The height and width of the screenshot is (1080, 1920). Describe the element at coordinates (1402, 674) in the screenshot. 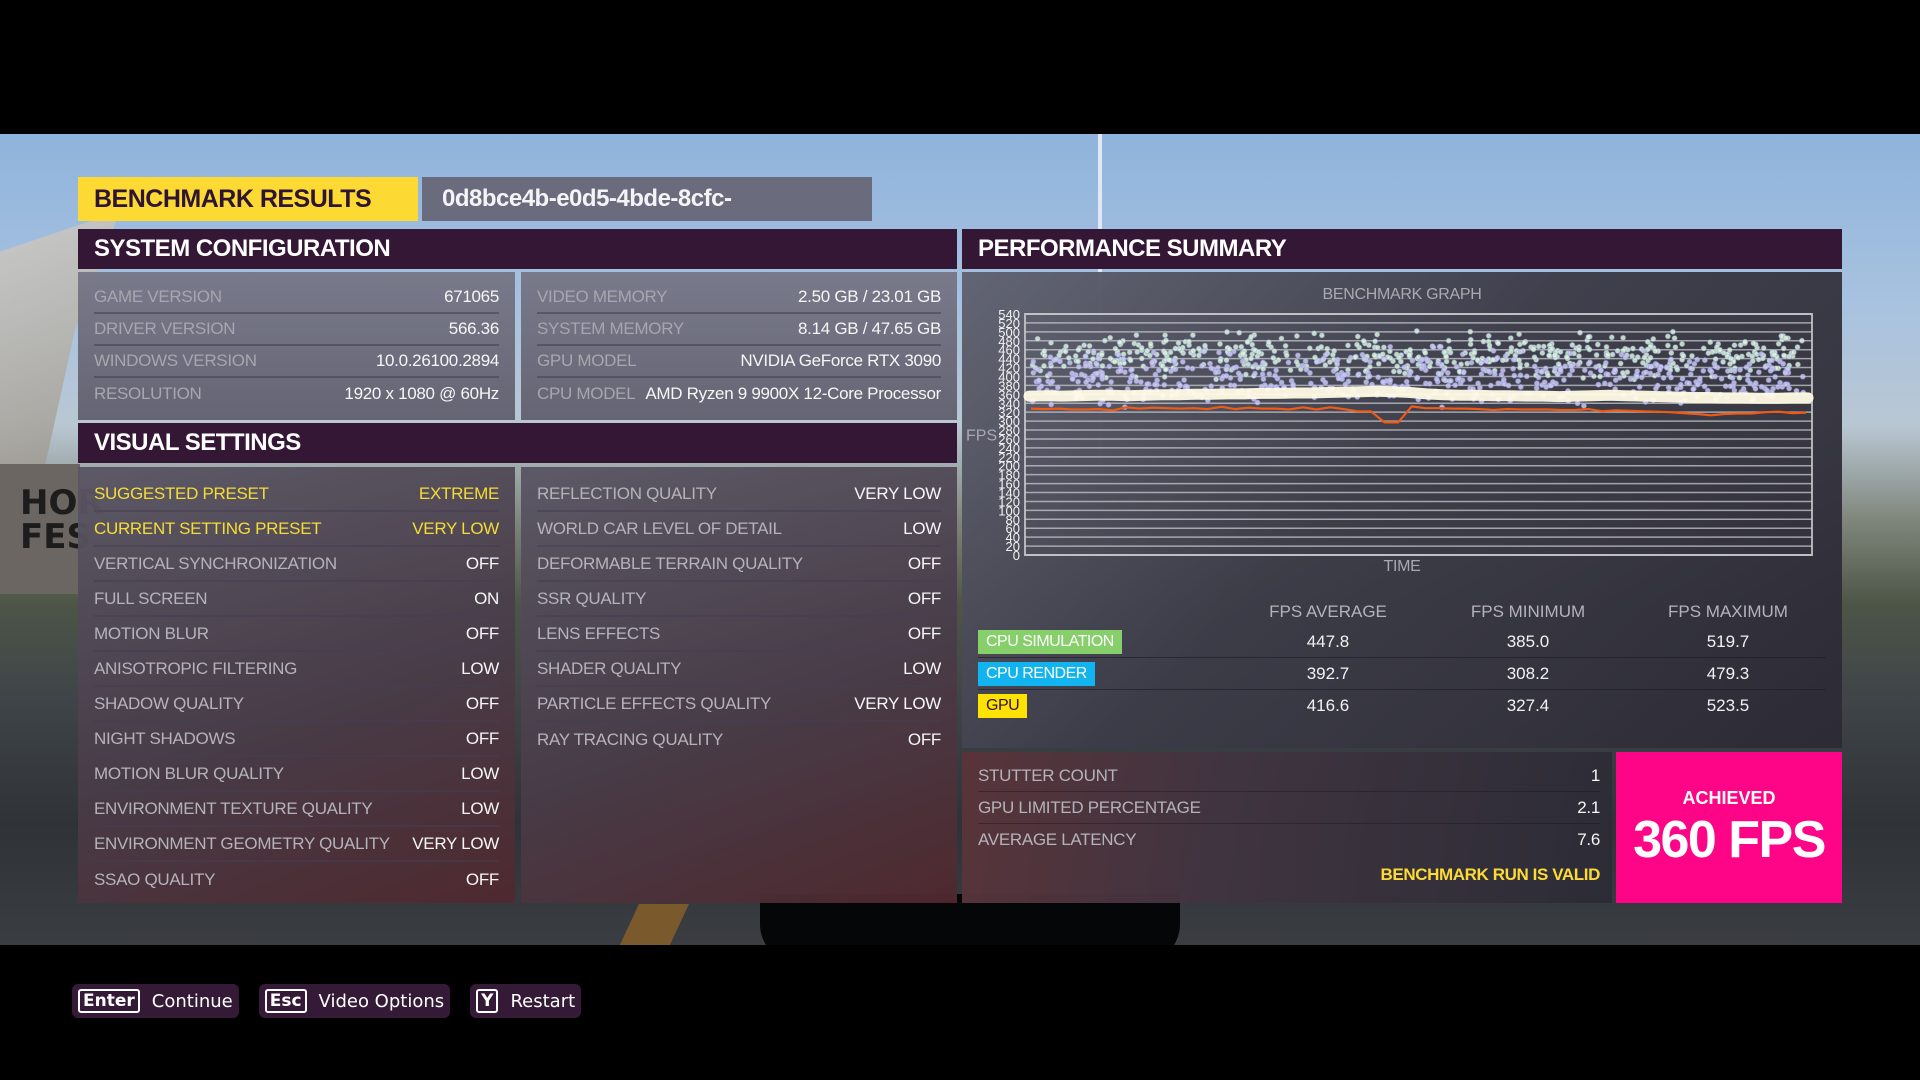

I see `fps-table-row: CPU RENDER 392.7 308.2 479.3` at that location.